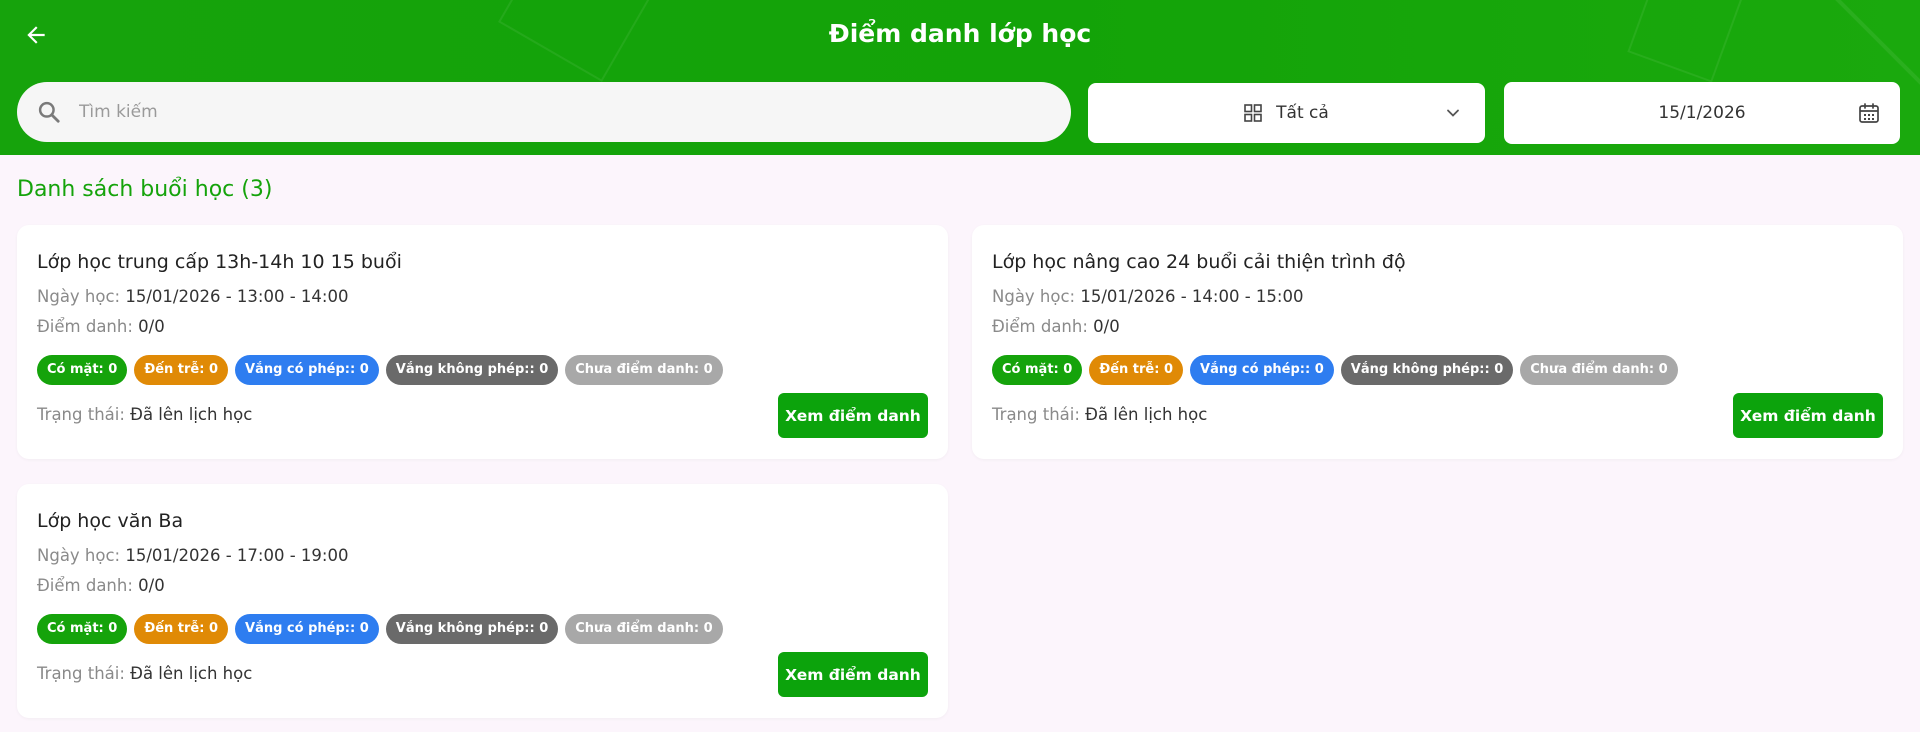 The height and width of the screenshot is (732, 1920). I want to click on section-title: Danh sách buổi học (3), so click(145, 189).